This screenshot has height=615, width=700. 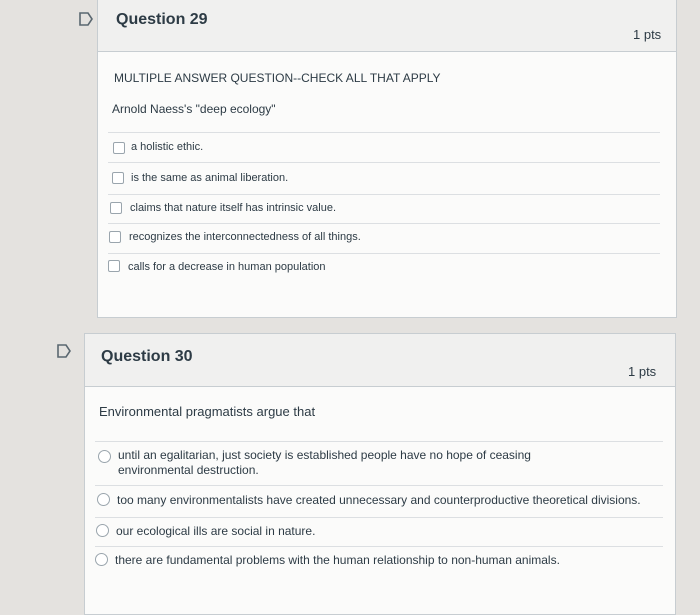 What do you see at coordinates (162, 19) in the screenshot?
I see `question-title: Question 29` at bounding box center [162, 19].